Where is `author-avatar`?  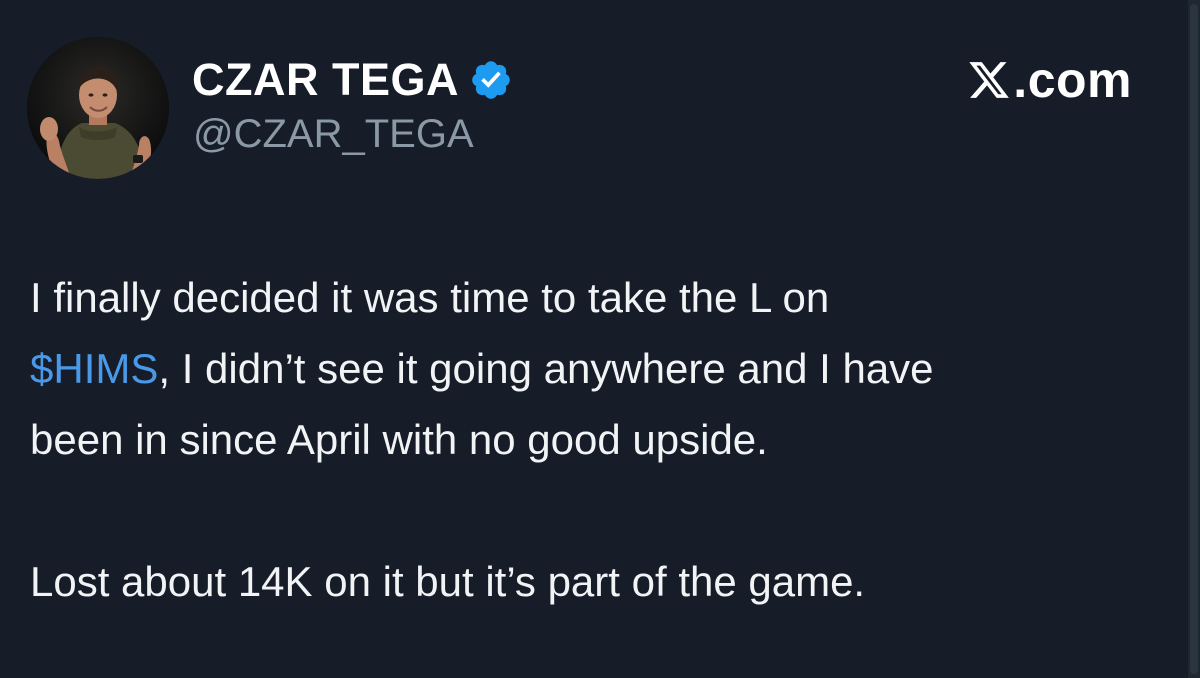 author-avatar is located at coordinates (98, 108).